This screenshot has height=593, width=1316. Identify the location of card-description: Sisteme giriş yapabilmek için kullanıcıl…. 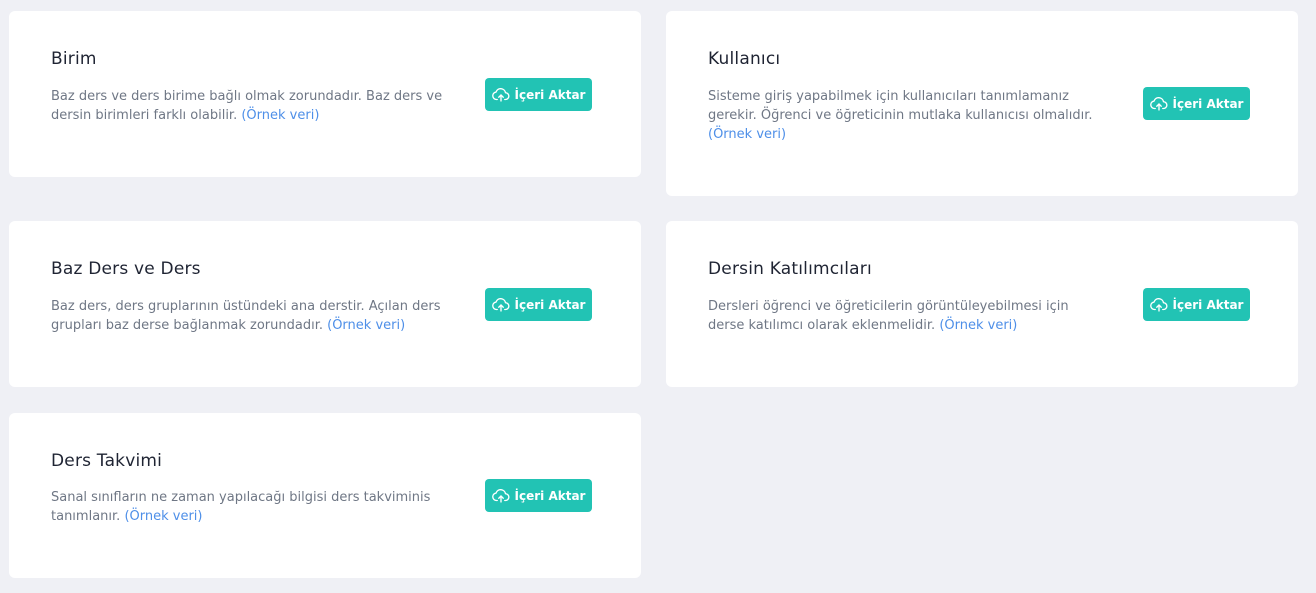
(903, 115).